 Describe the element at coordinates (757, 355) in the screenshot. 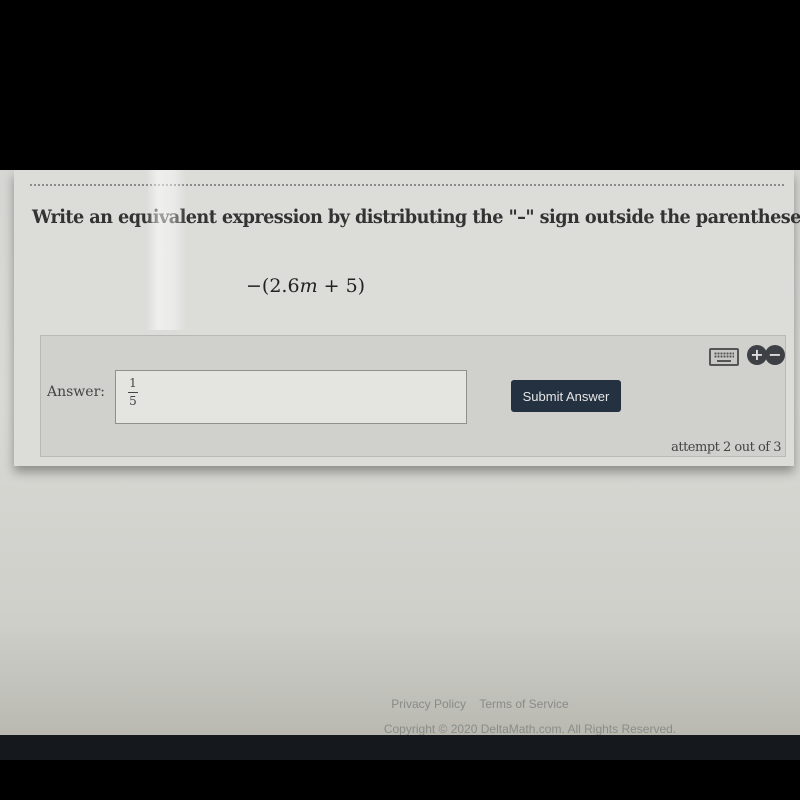

I see `zoom-in-button: +` at that location.